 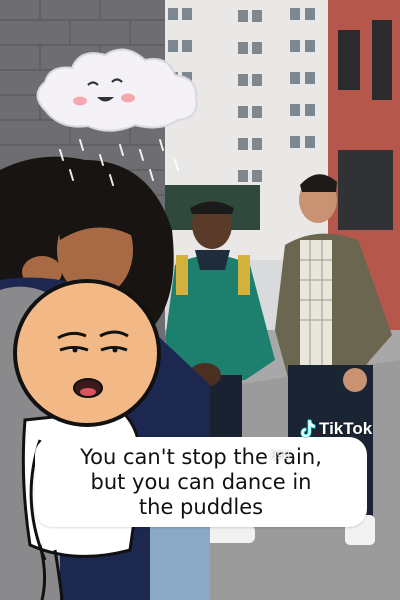 What do you see at coordinates (346, 428) in the screenshot?
I see `tiktok-brand: TikTok` at bounding box center [346, 428].